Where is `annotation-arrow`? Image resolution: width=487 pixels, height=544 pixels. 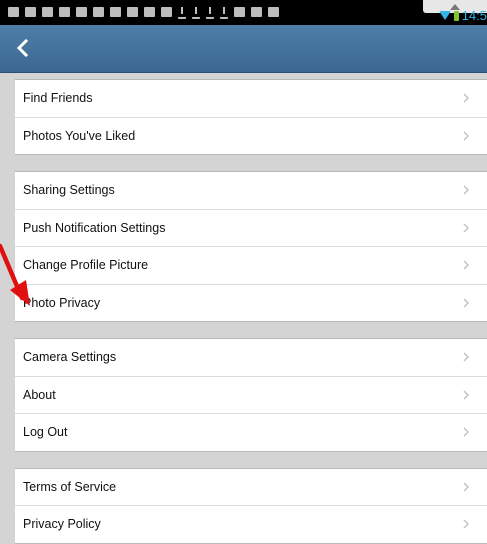 annotation-arrow is located at coordinates (15, 274).